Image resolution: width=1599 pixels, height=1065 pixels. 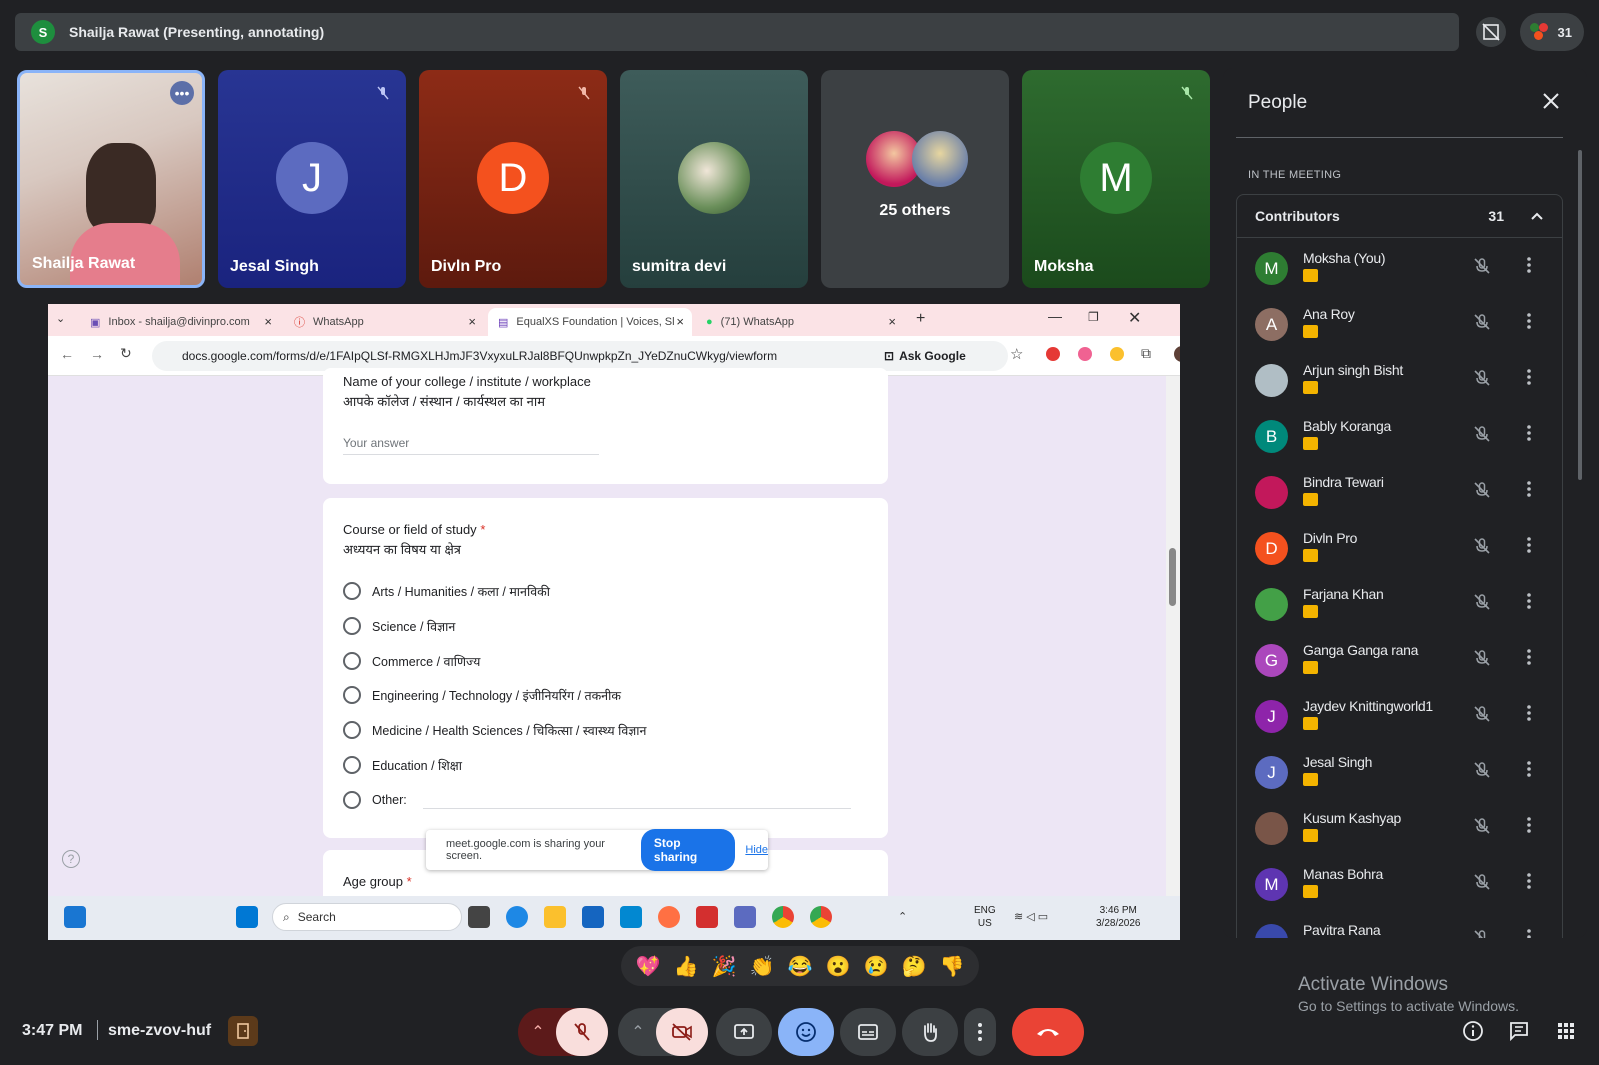 What do you see at coordinates (952, 966) in the screenshot?
I see `reaction-emoji: 👎` at bounding box center [952, 966].